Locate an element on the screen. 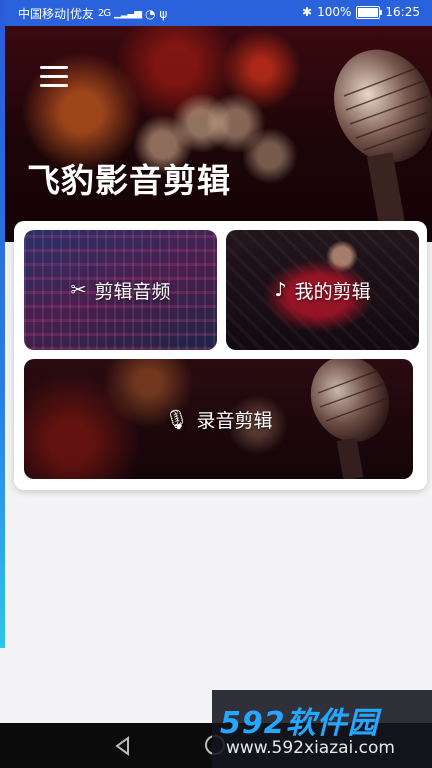 The width and height of the screenshot is (432, 768). microphone-icon: 🎙 is located at coordinates (176, 419).